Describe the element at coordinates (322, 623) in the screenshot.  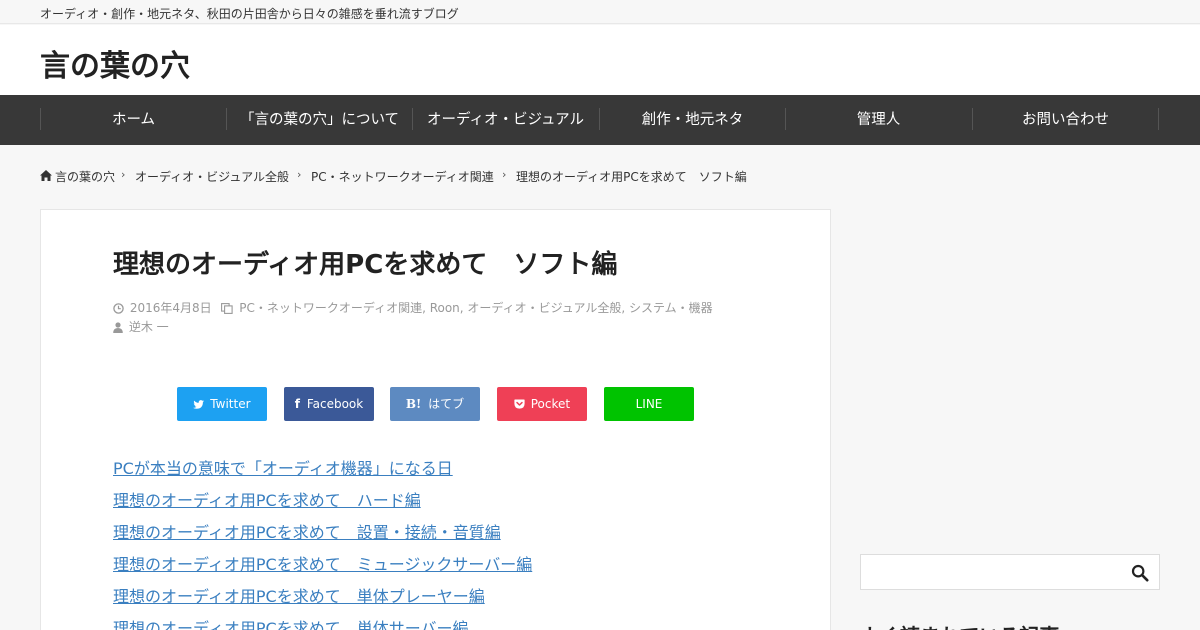
I see `series-link-item: 理想のオーディオ用PCを求めて 単体サーバー編` at that location.